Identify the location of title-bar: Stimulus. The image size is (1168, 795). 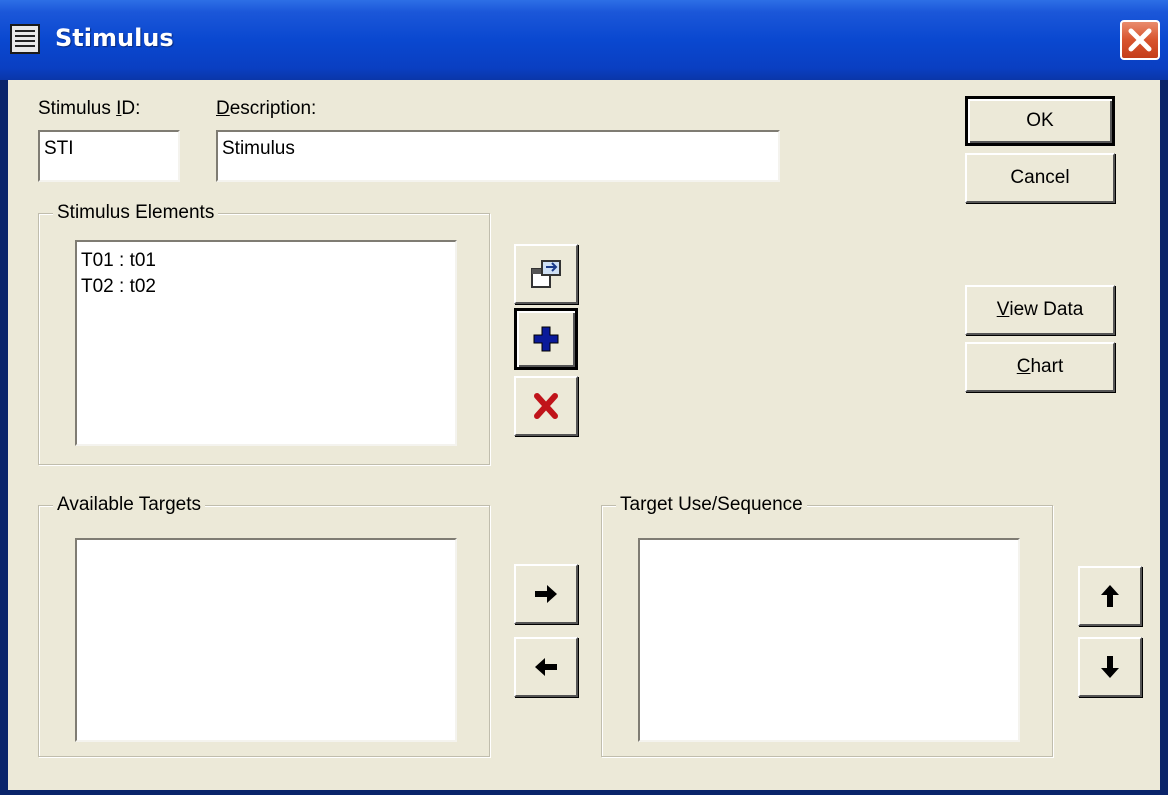
(584, 40).